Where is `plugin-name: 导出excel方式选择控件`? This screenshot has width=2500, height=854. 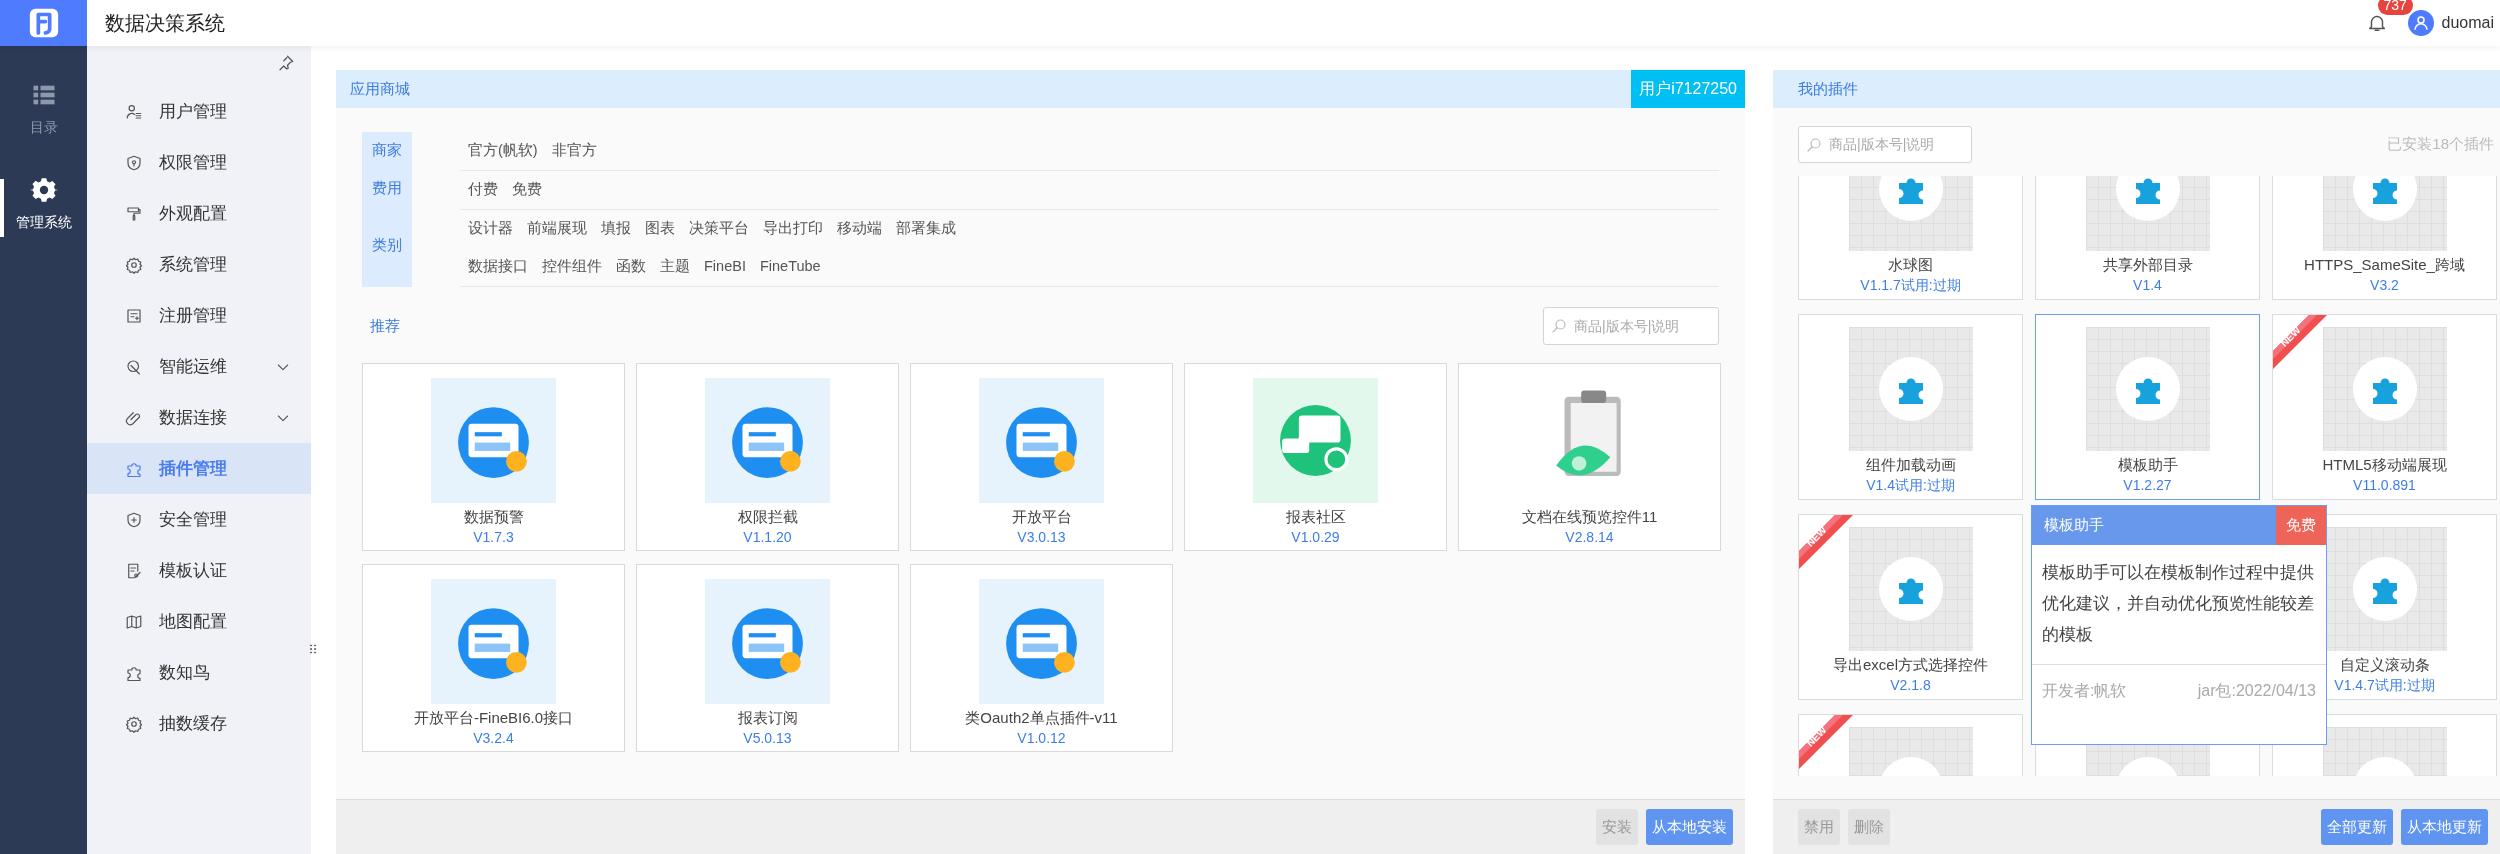
plugin-name: 导出excel方式选择控件 is located at coordinates (1910, 665).